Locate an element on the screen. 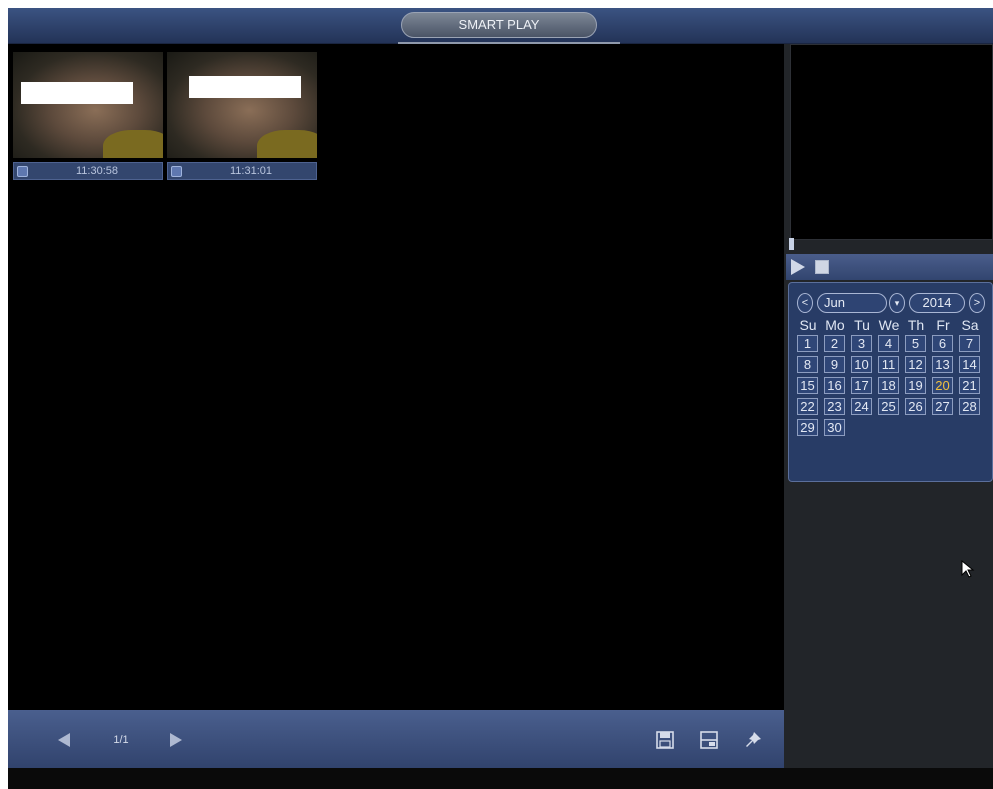  smart-play-title: SMART PLAY is located at coordinates (499, 25).